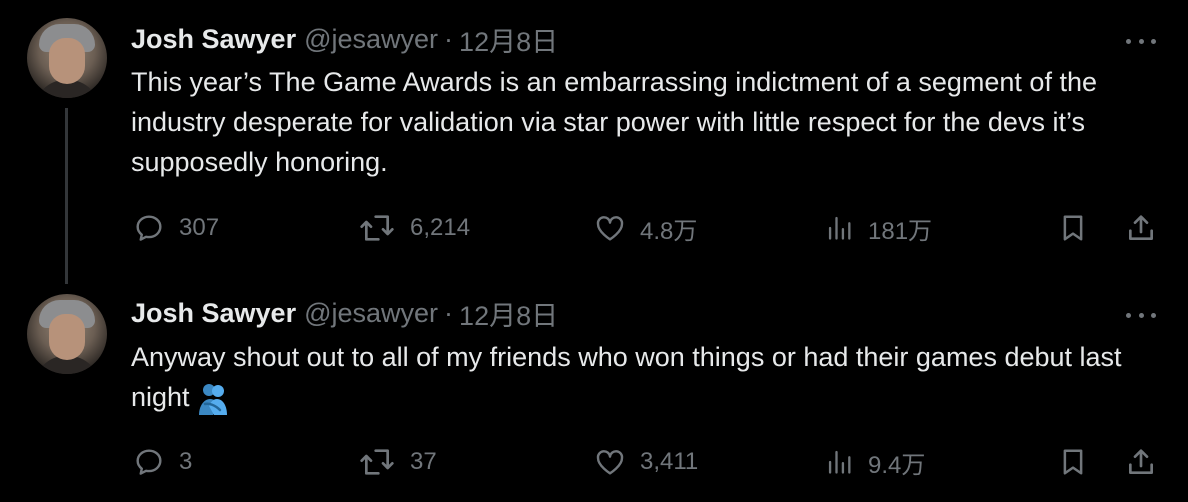  I want to click on reply-count: 307, so click(199, 227).